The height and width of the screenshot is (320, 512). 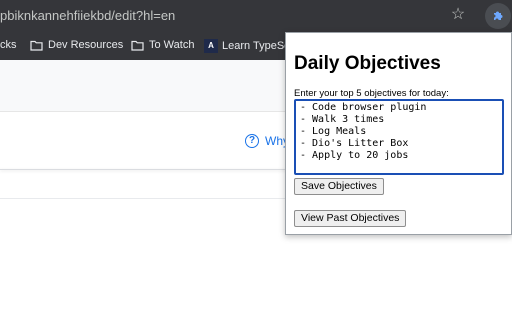 I want to click on extension-button, so click(x=498, y=16).